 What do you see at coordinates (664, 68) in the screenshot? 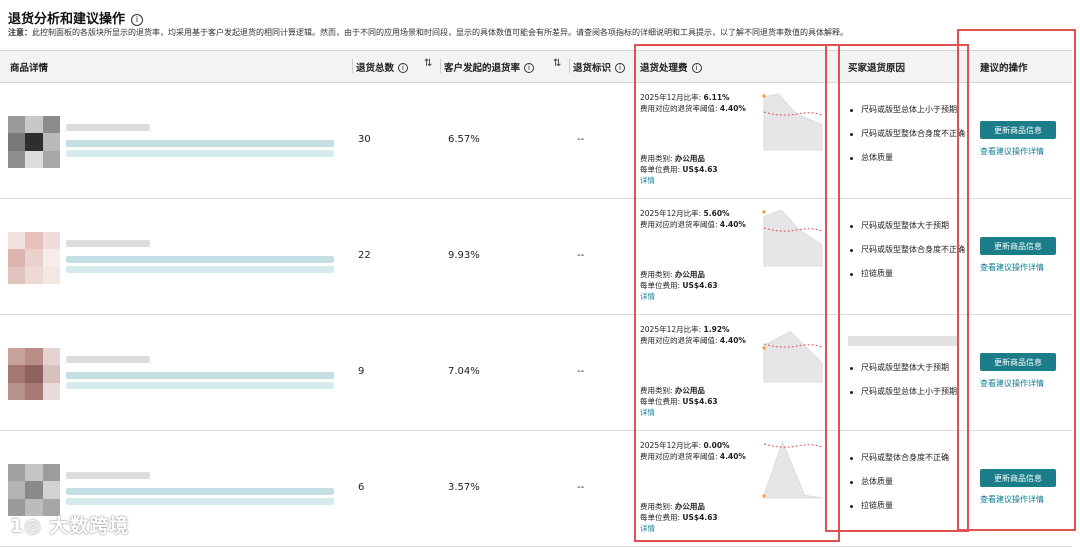
I see `col-fee-label: 退货处理费` at bounding box center [664, 68].